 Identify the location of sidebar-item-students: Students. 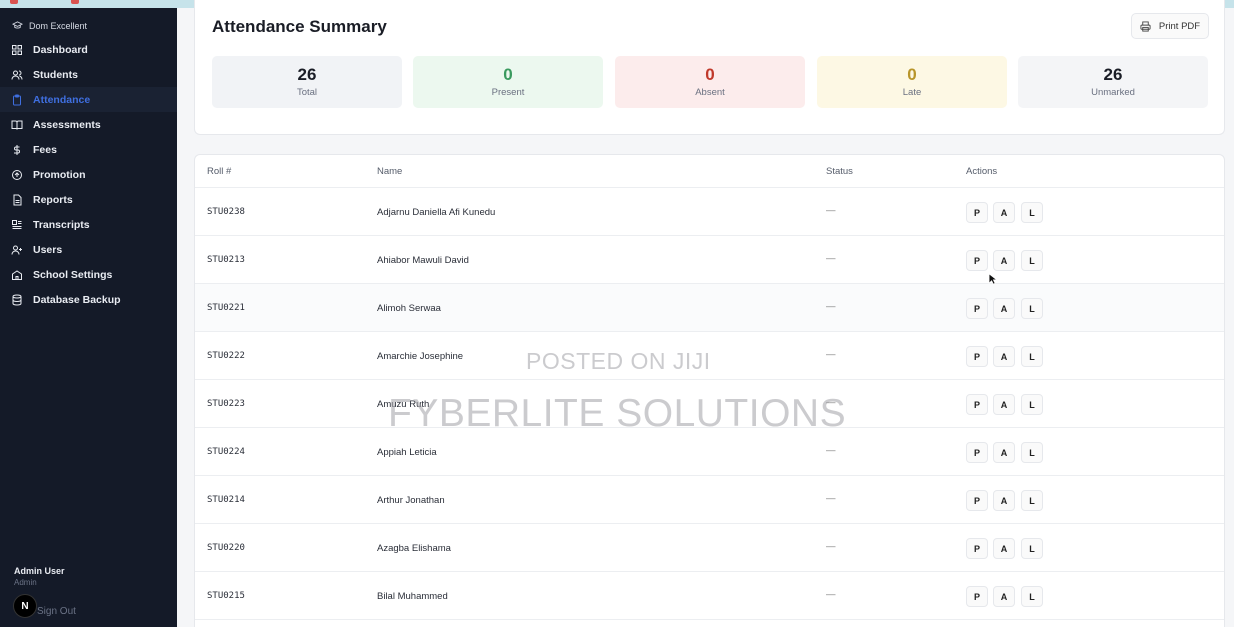
(88, 74).